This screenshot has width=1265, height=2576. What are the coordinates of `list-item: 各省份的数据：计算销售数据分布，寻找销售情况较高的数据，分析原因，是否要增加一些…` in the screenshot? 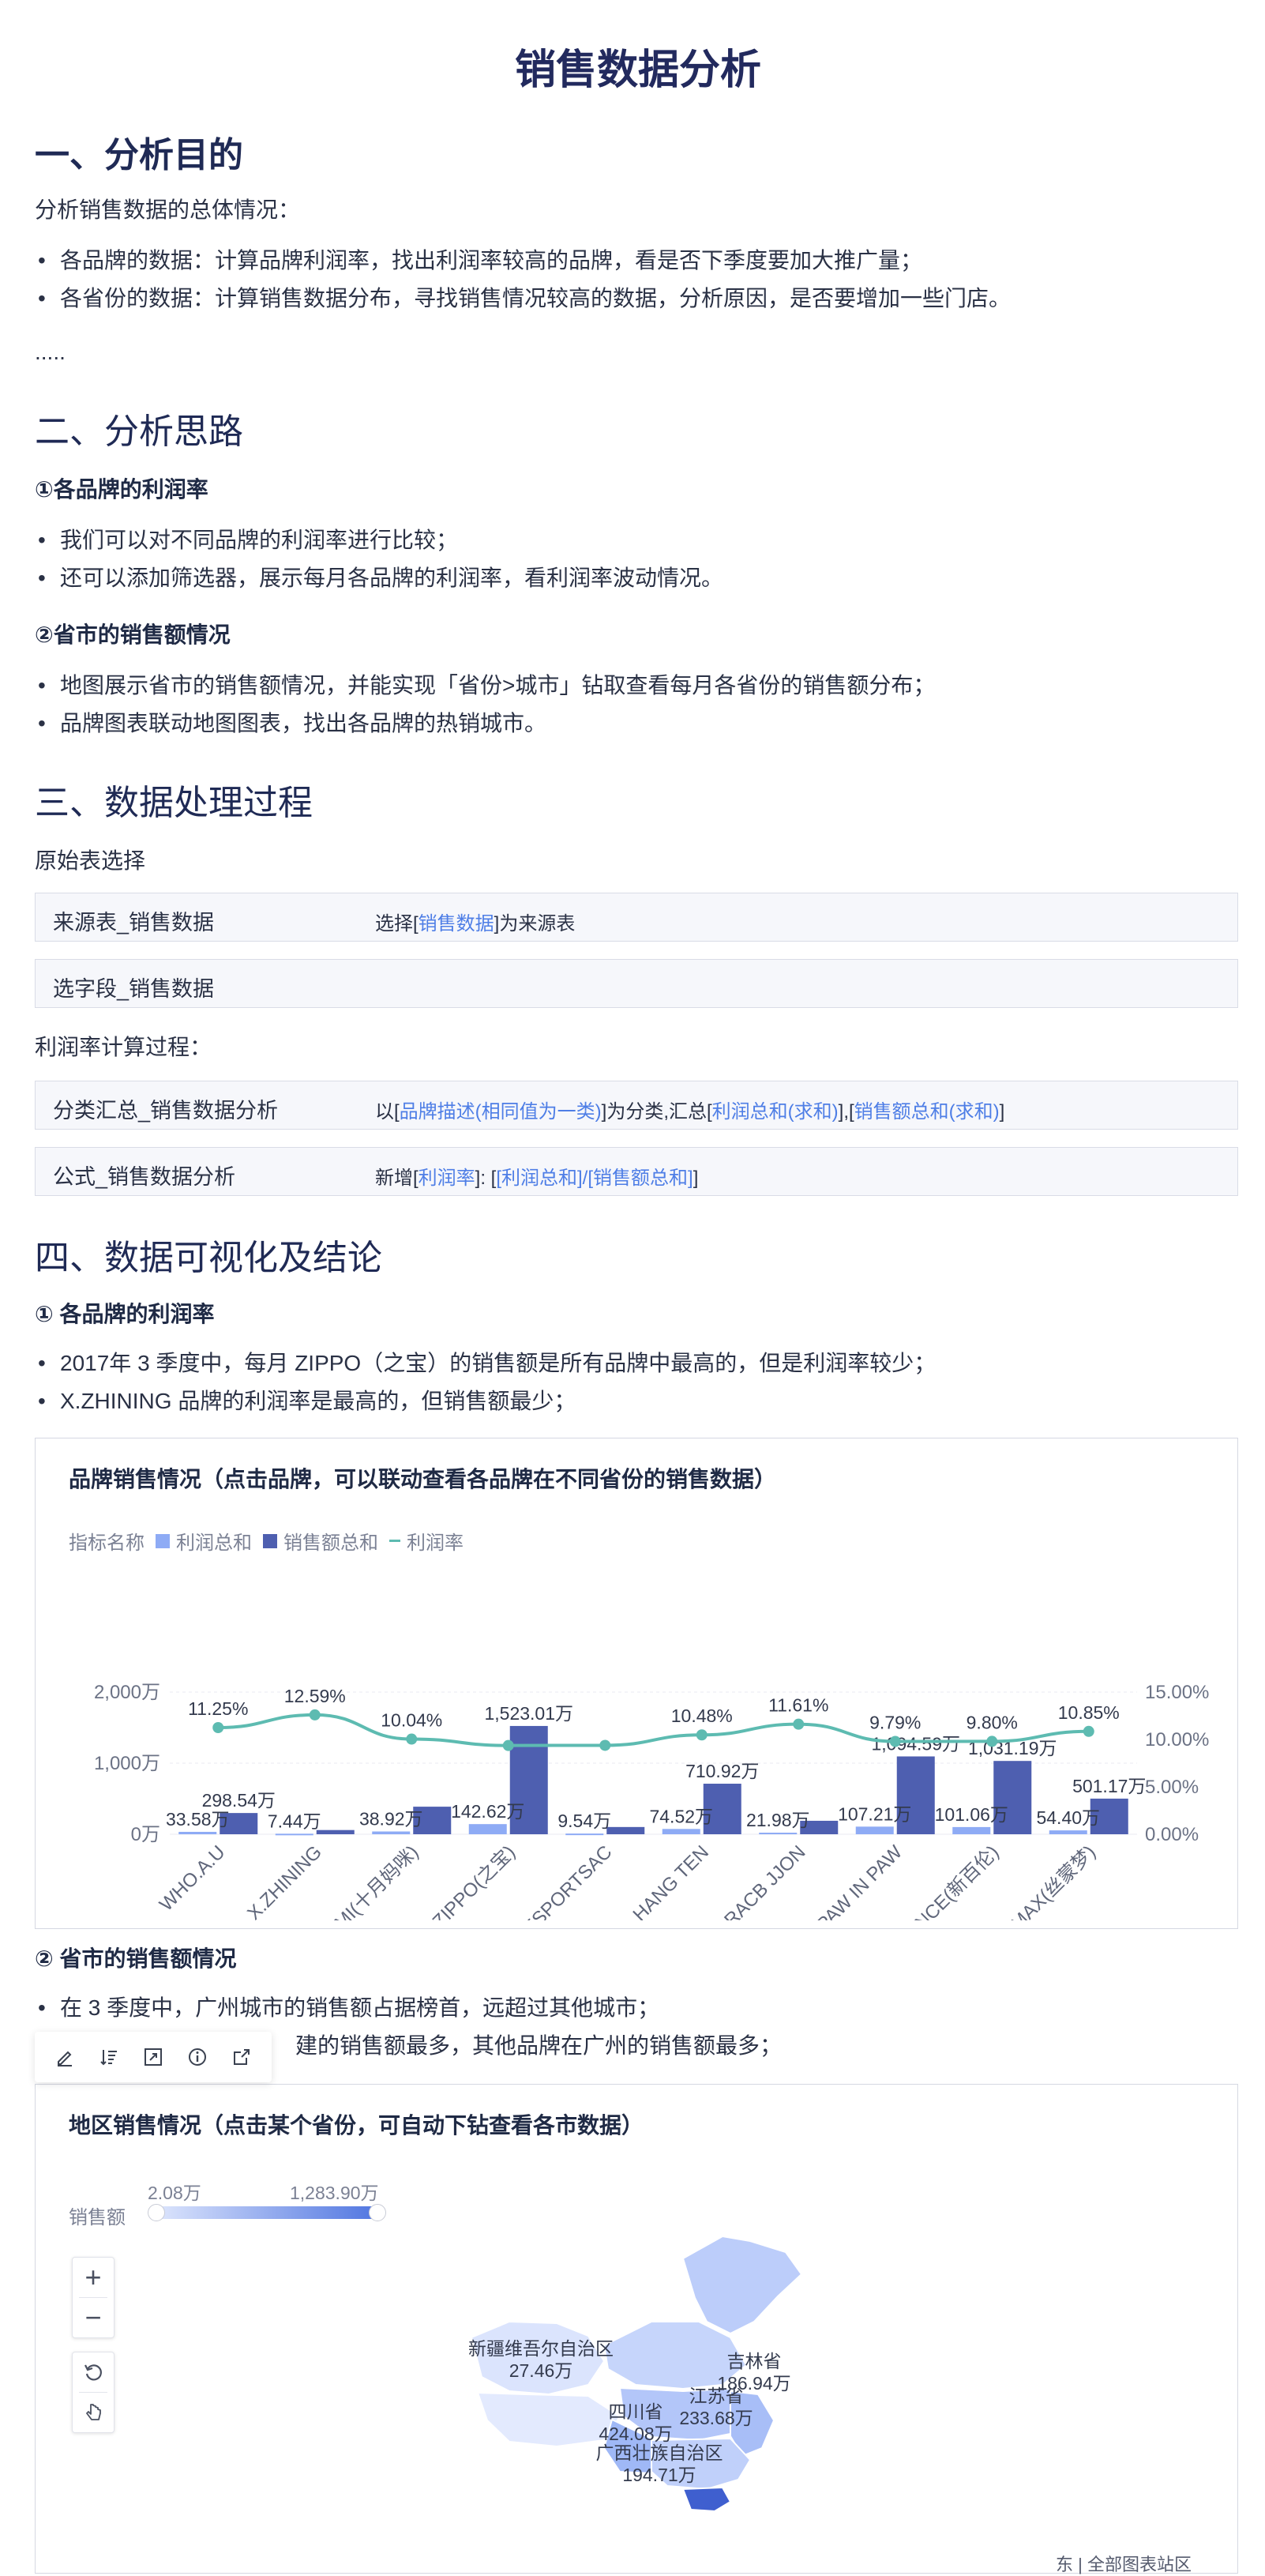 It's located at (523, 299).